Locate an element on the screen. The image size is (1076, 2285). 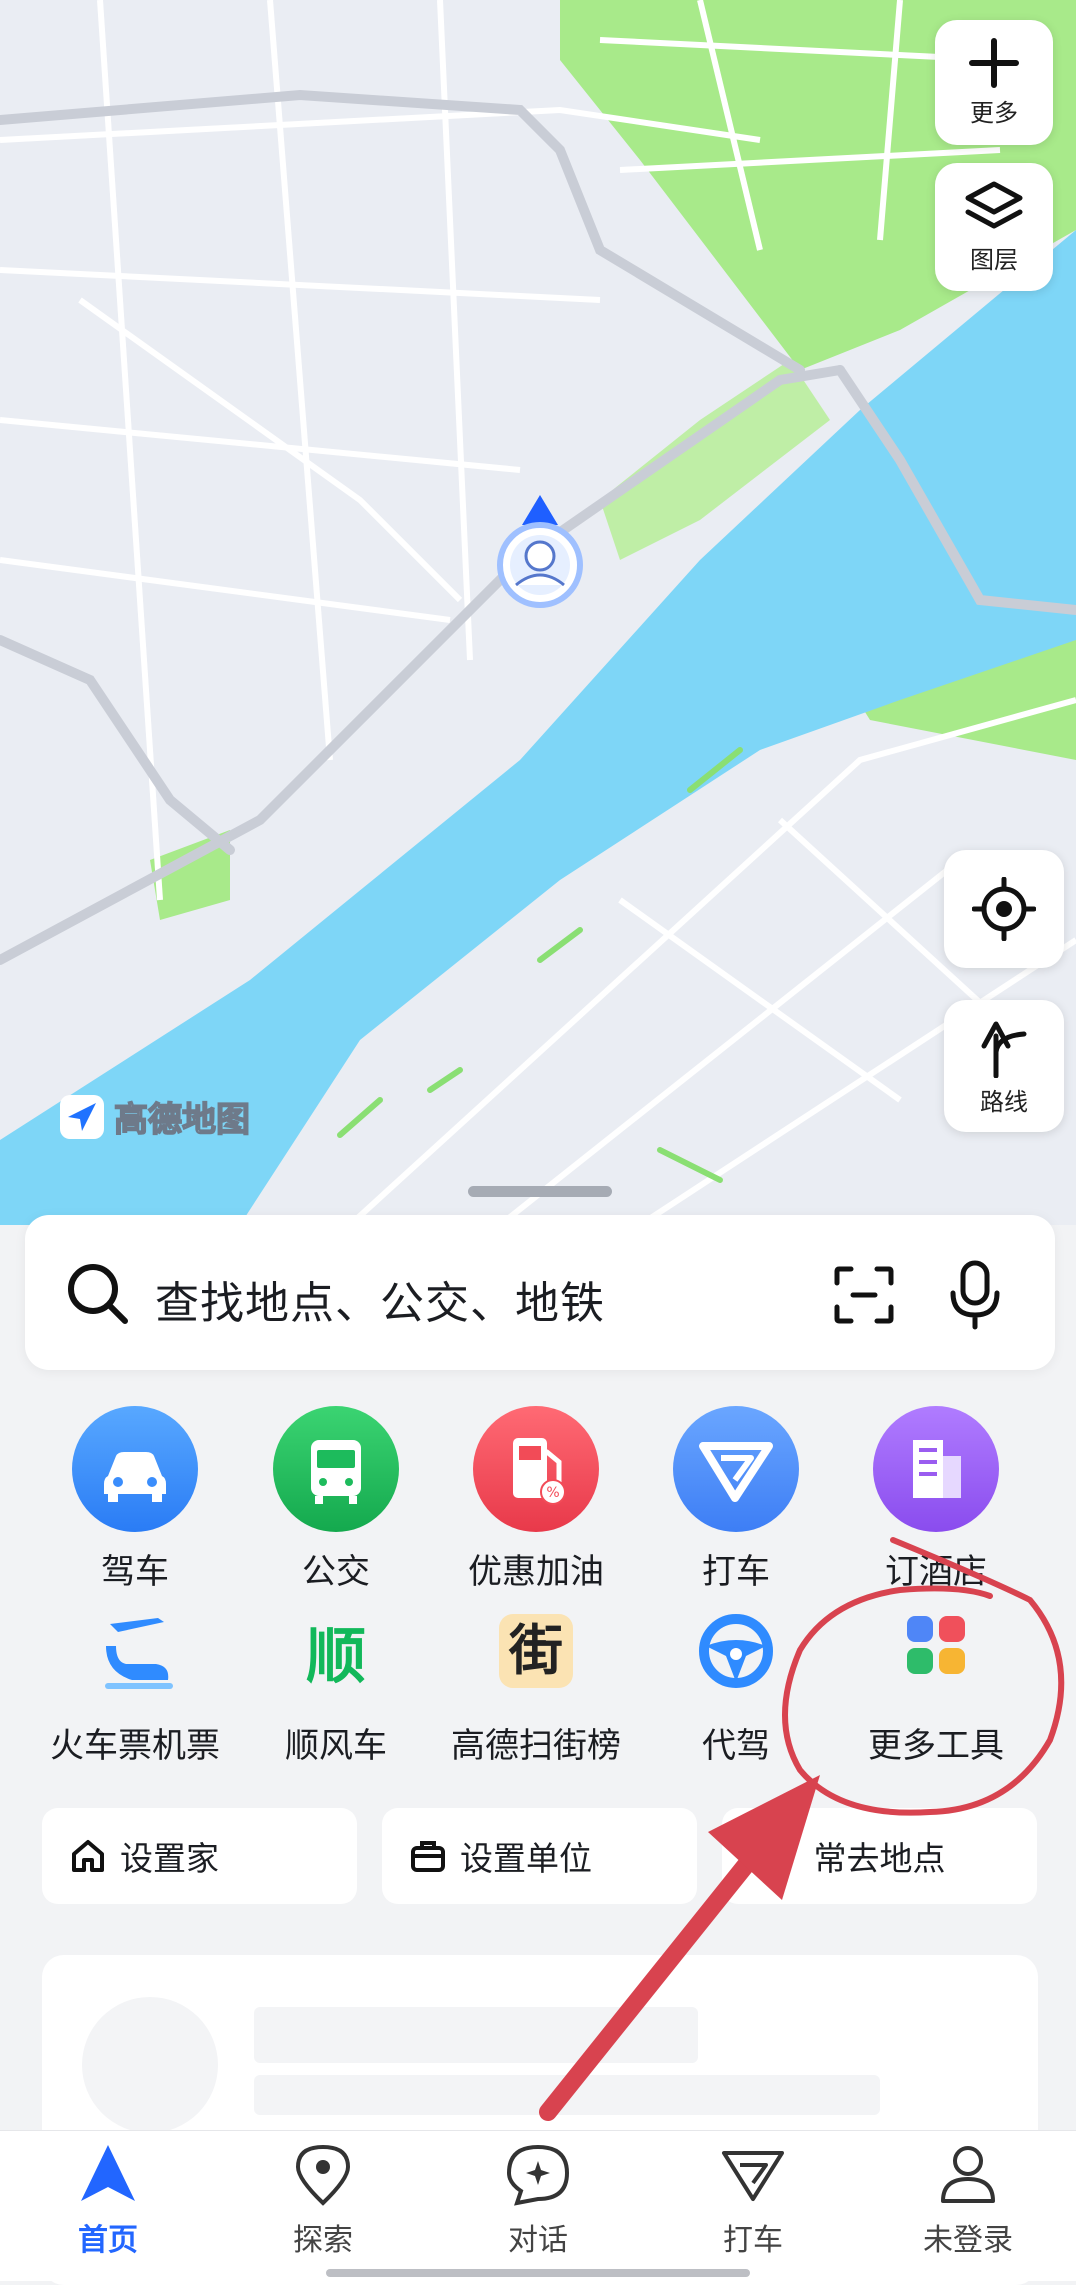
nav-explore: 探索 is located at coordinates (323, 2200).